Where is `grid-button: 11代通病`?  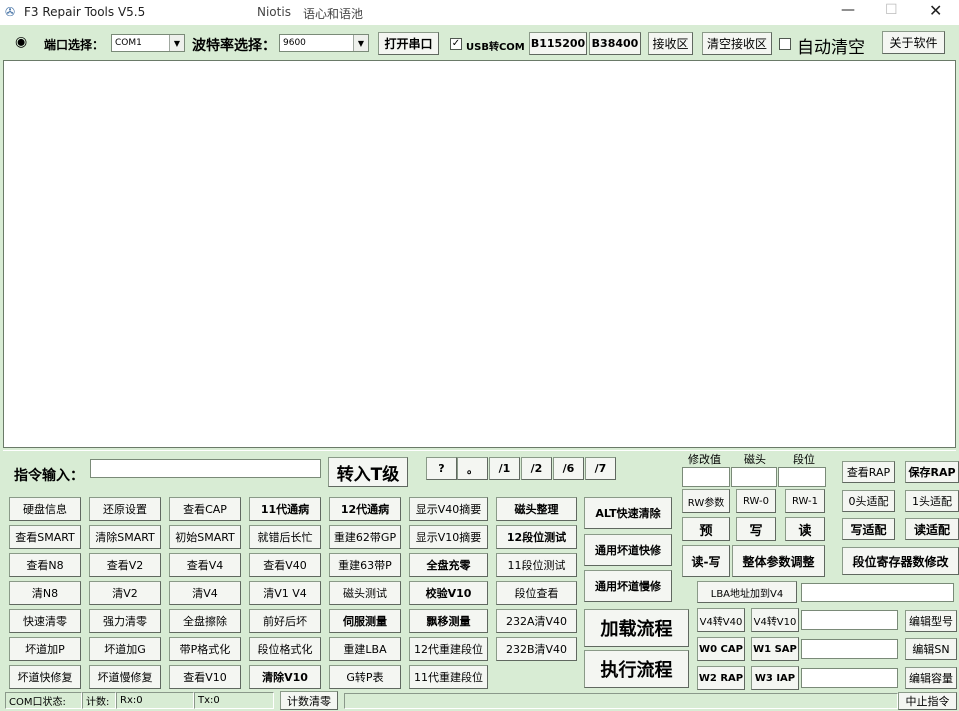 grid-button: 11代通病 is located at coordinates (285, 509).